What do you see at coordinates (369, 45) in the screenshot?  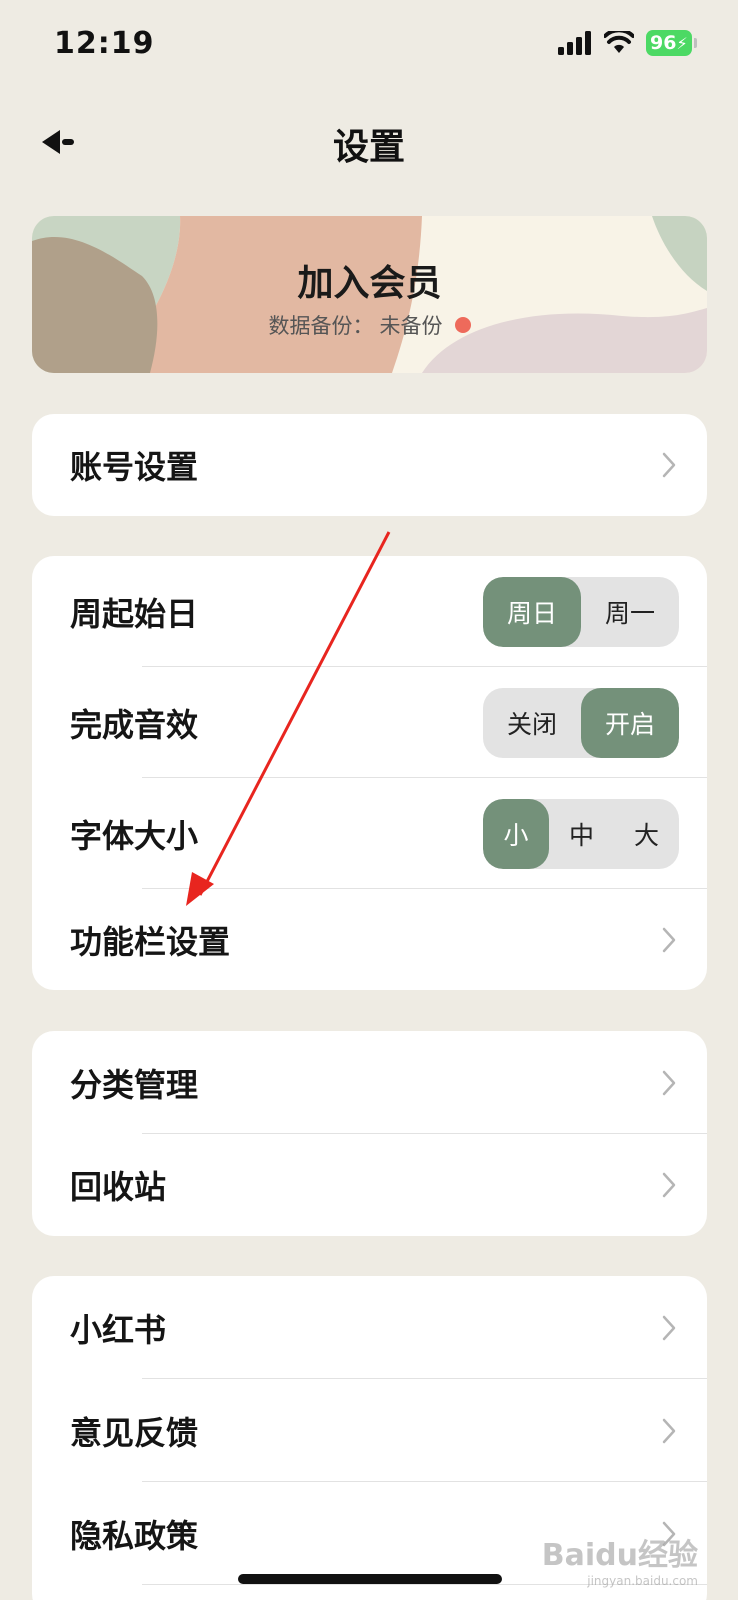 I see `status-bar: 12:19 96⚡` at bounding box center [369, 45].